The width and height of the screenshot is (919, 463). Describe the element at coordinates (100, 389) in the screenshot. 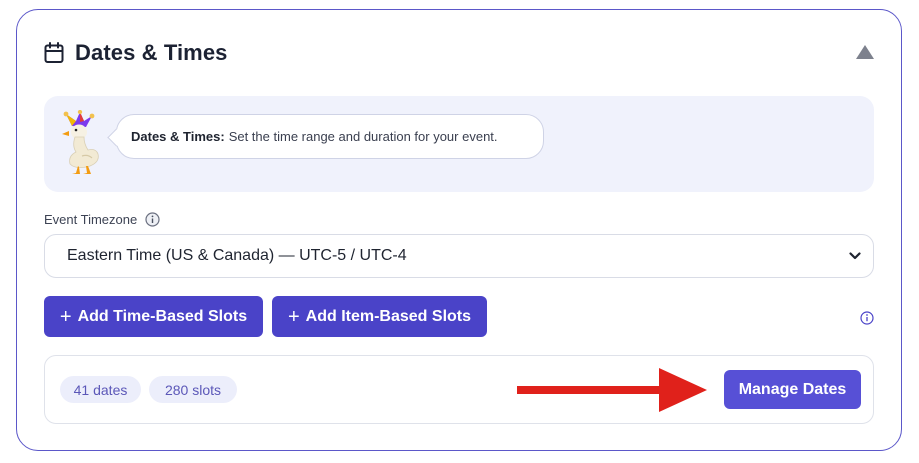

I see `dates-count-badge: 41 dates` at that location.